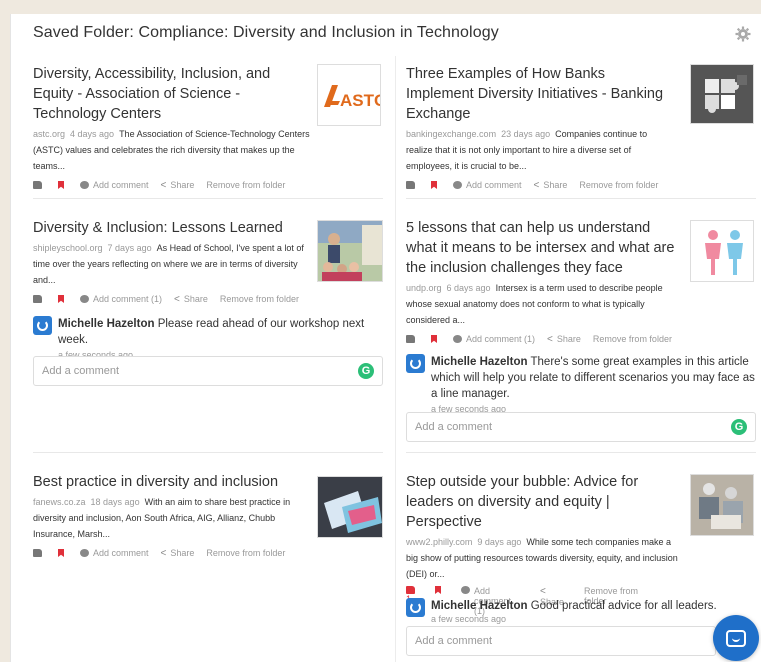  I want to click on team-photo, so click(722, 505).